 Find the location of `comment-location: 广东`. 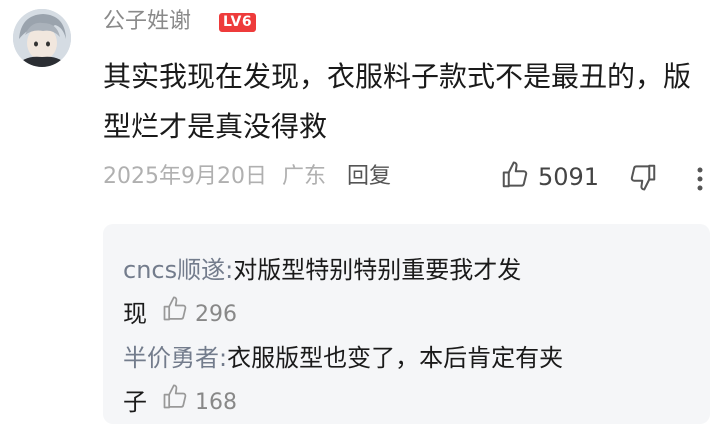

comment-location: 广东 is located at coordinates (304, 176).